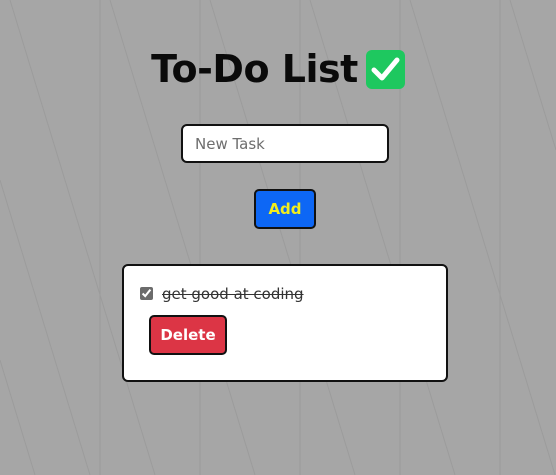 This screenshot has height=475, width=556. What do you see at coordinates (285, 143) in the screenshot?
I see `new-task-input` at bounding box center [285, 143].